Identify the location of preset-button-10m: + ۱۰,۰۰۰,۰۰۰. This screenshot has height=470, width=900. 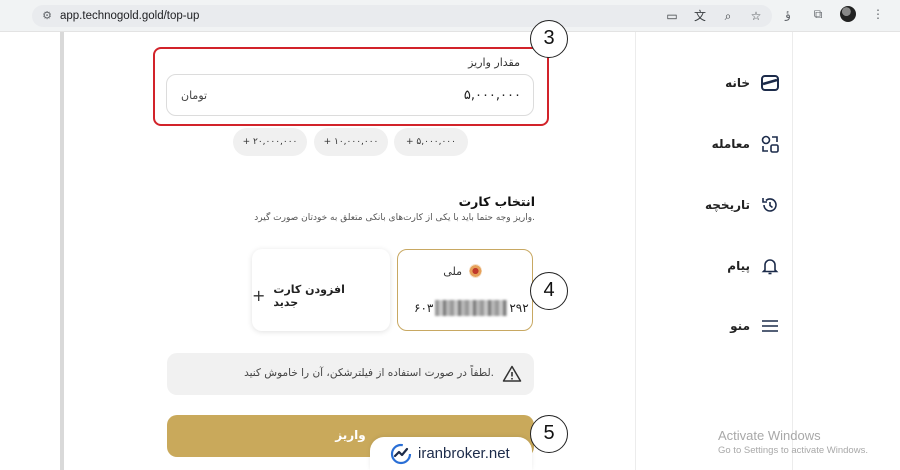
(351, 142).